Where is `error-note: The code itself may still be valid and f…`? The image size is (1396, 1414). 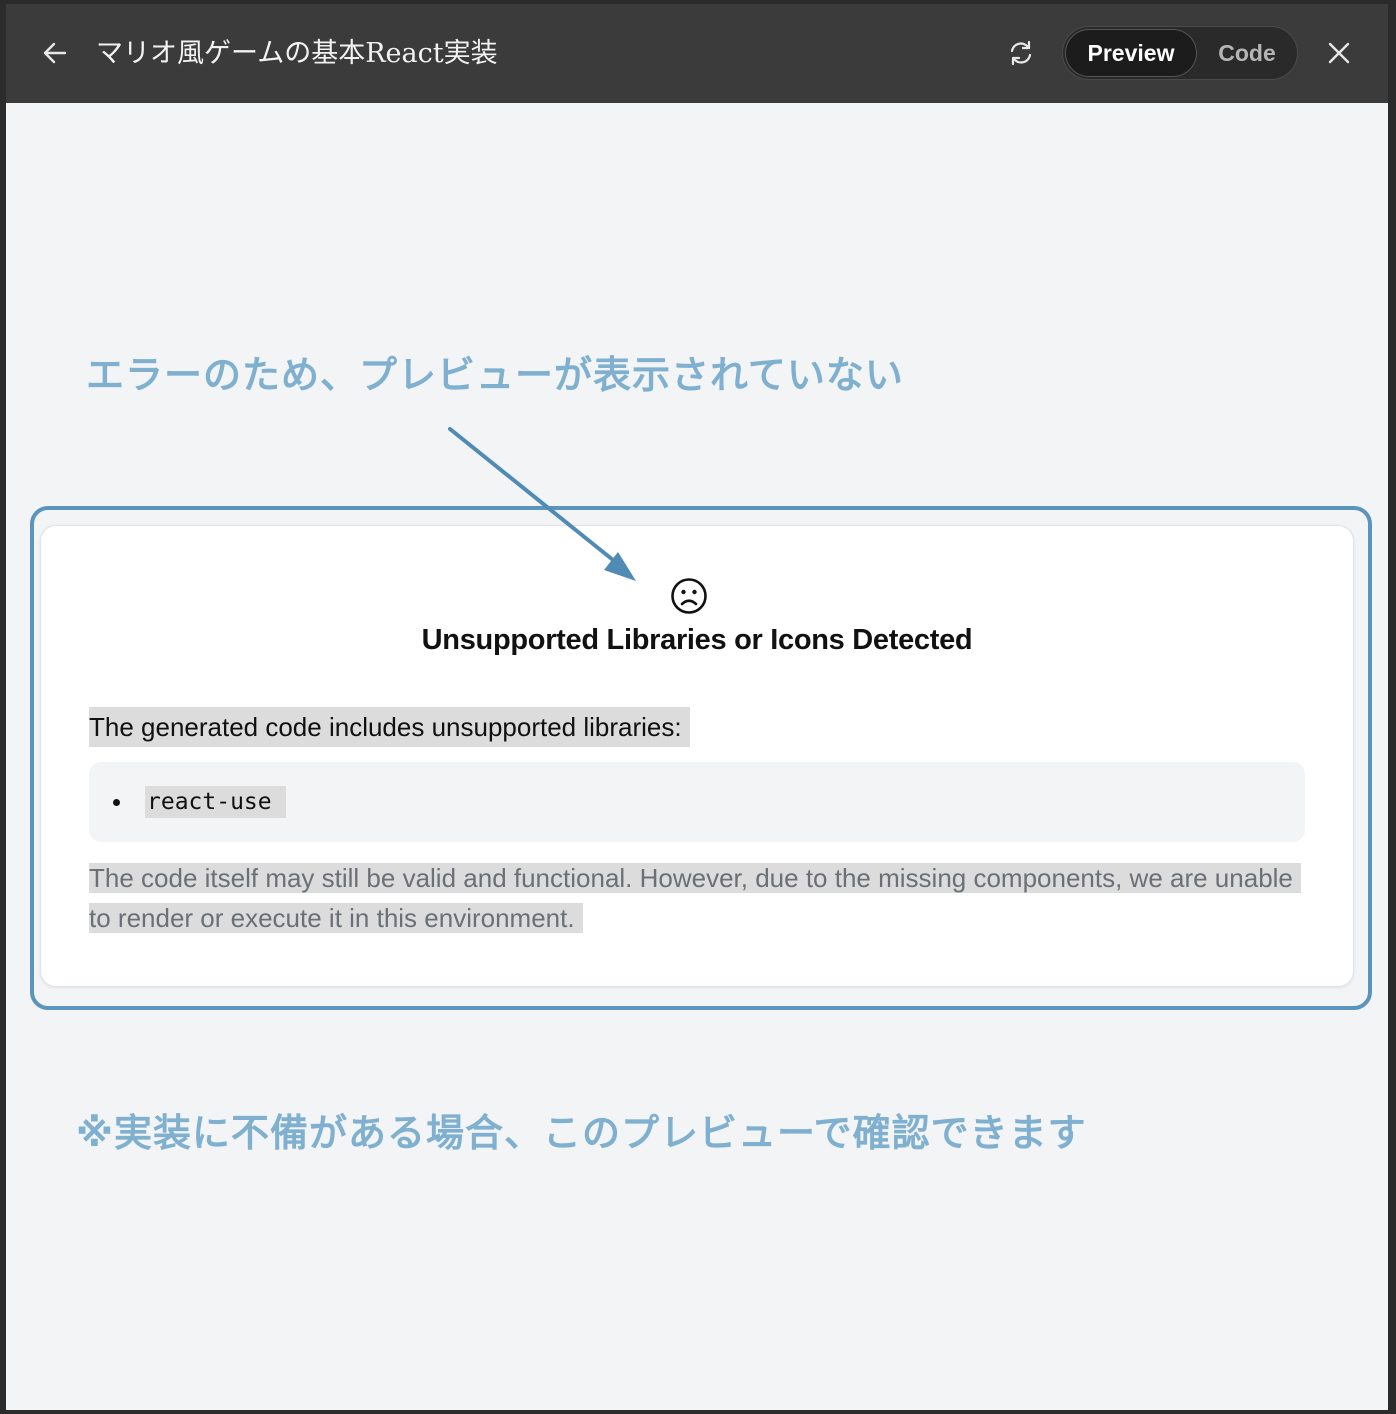
error-note: The code itself may still be valid and f… is located at coordinates (699, 898).